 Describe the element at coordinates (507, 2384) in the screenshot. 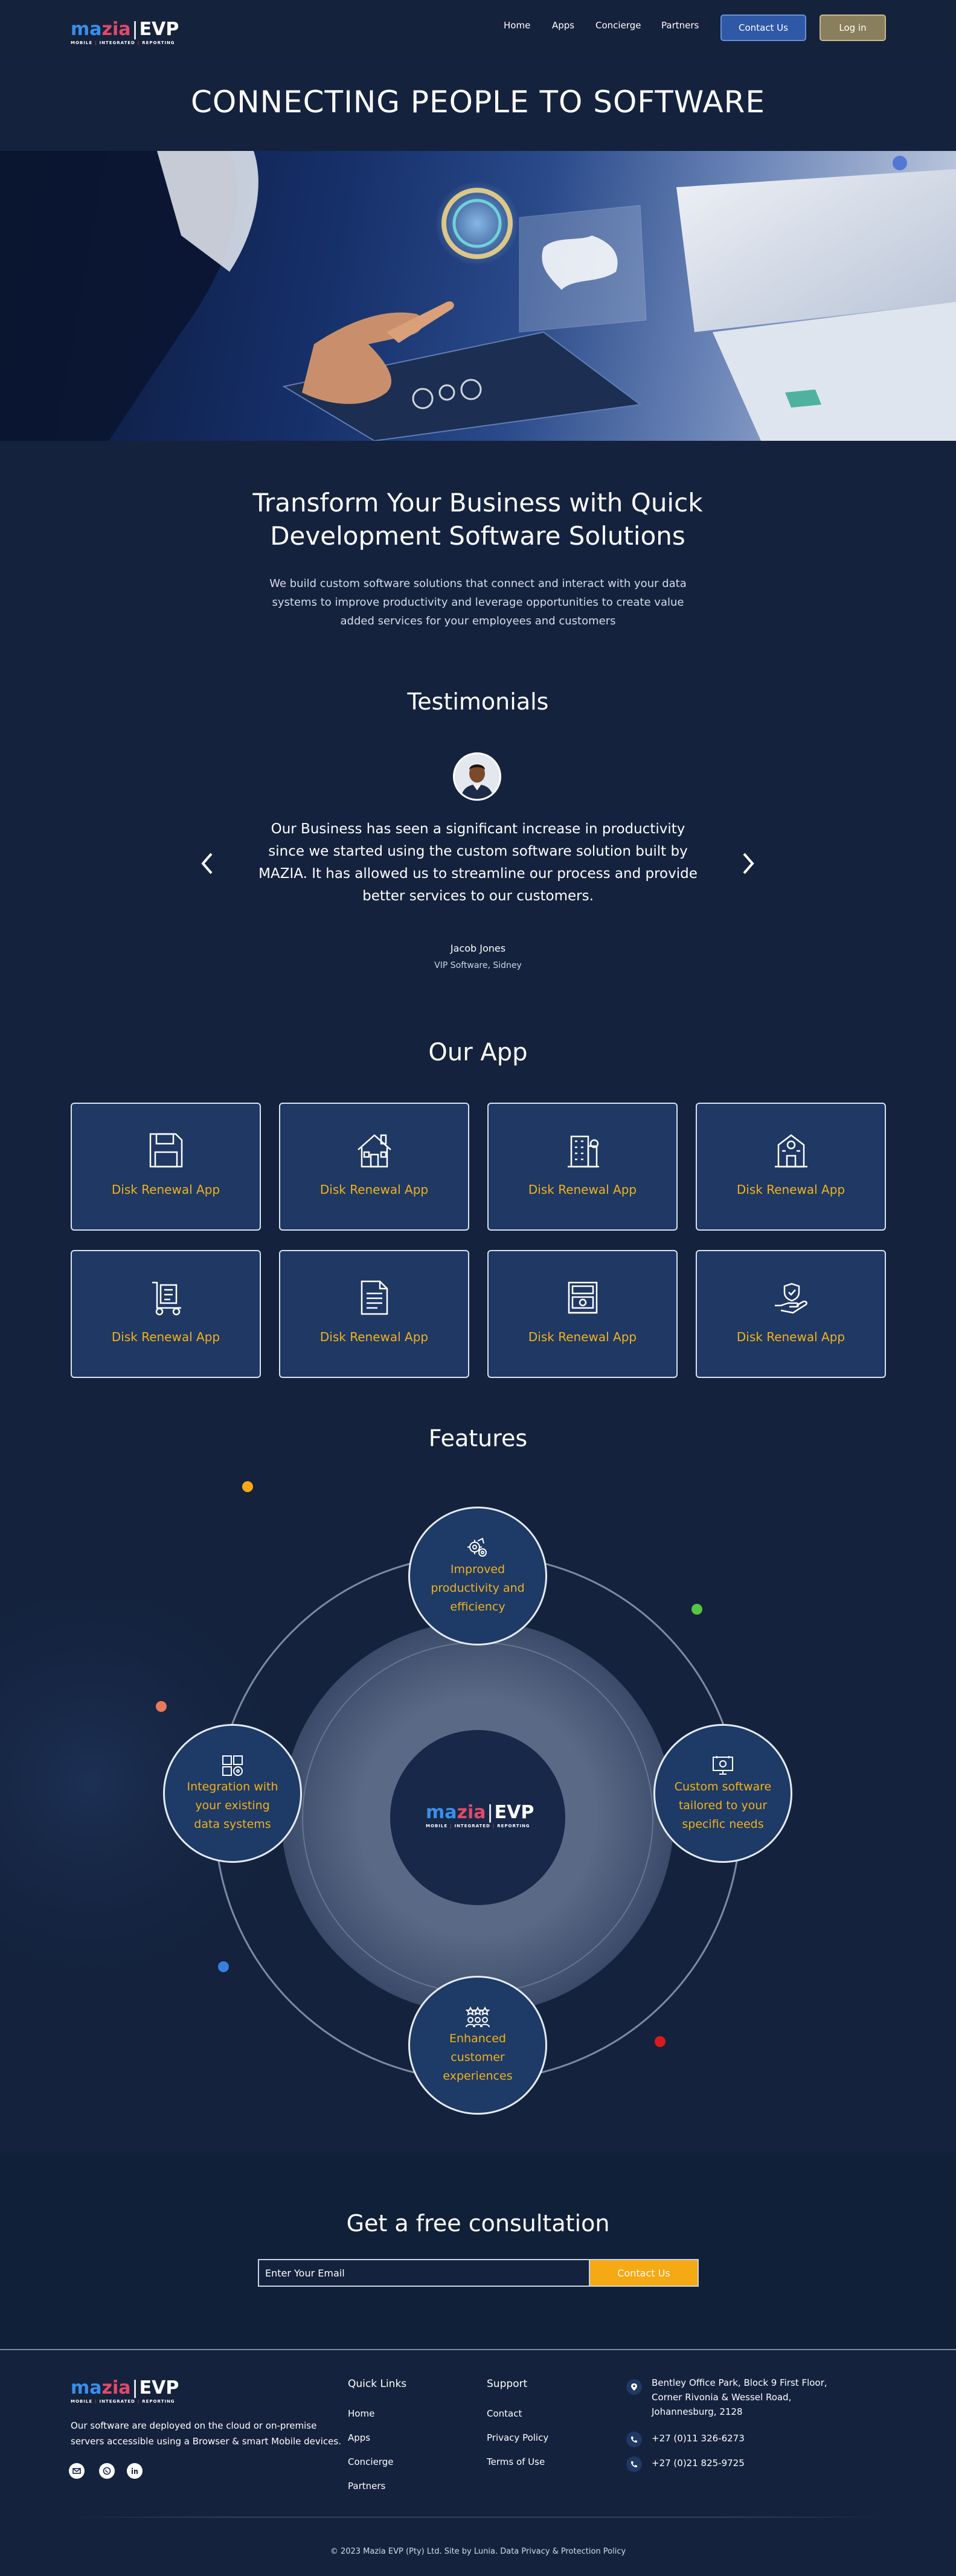

I see `support-heading: Support` at that location.